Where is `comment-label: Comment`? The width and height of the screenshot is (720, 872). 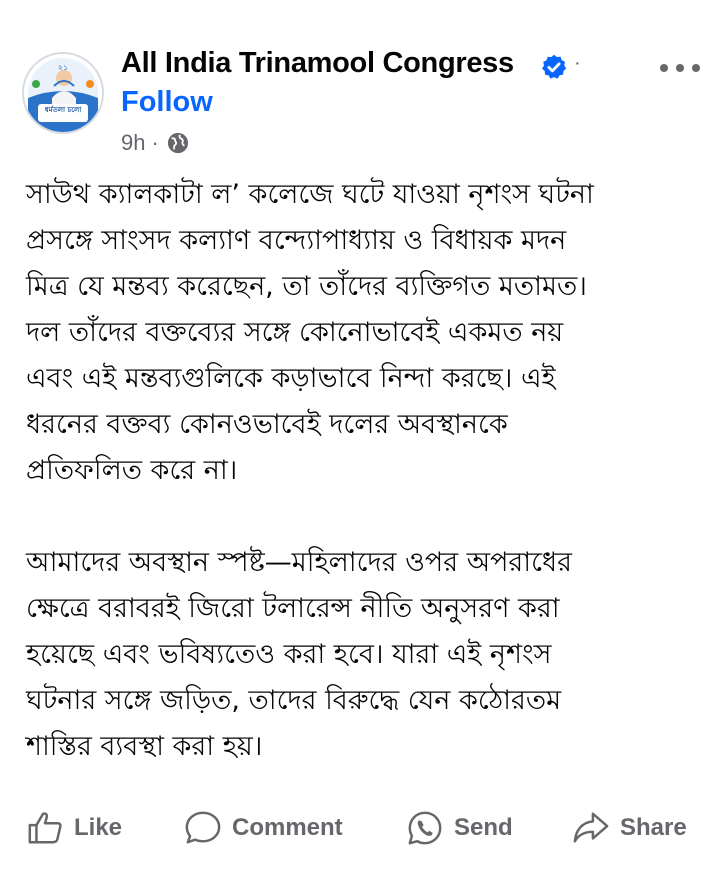
comment-label: Comment is located at coordinates (287, 827).